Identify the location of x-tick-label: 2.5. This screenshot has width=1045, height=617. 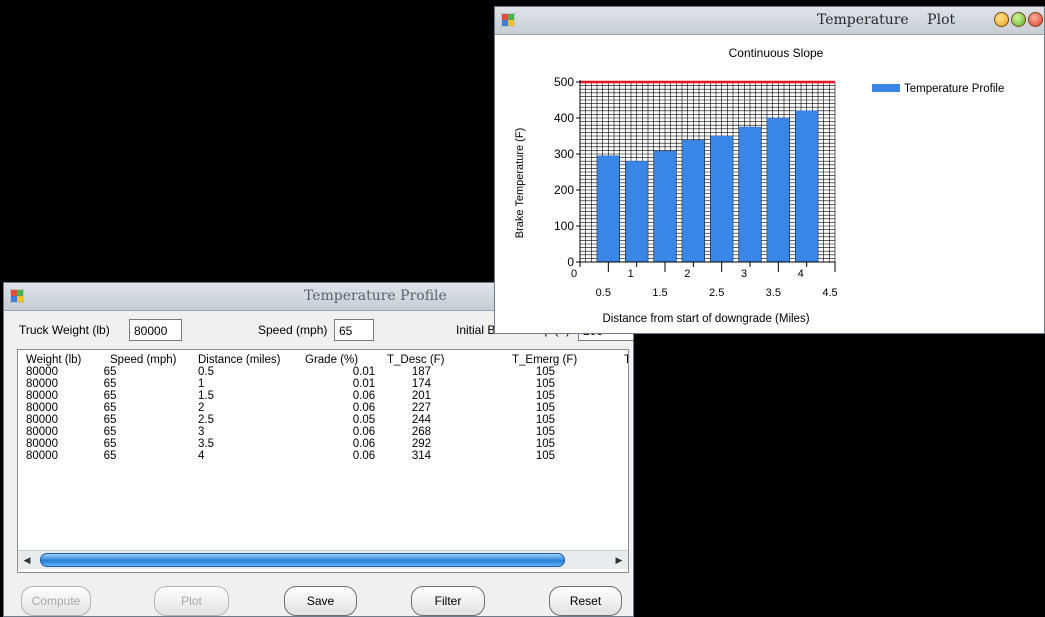
(716, 293).